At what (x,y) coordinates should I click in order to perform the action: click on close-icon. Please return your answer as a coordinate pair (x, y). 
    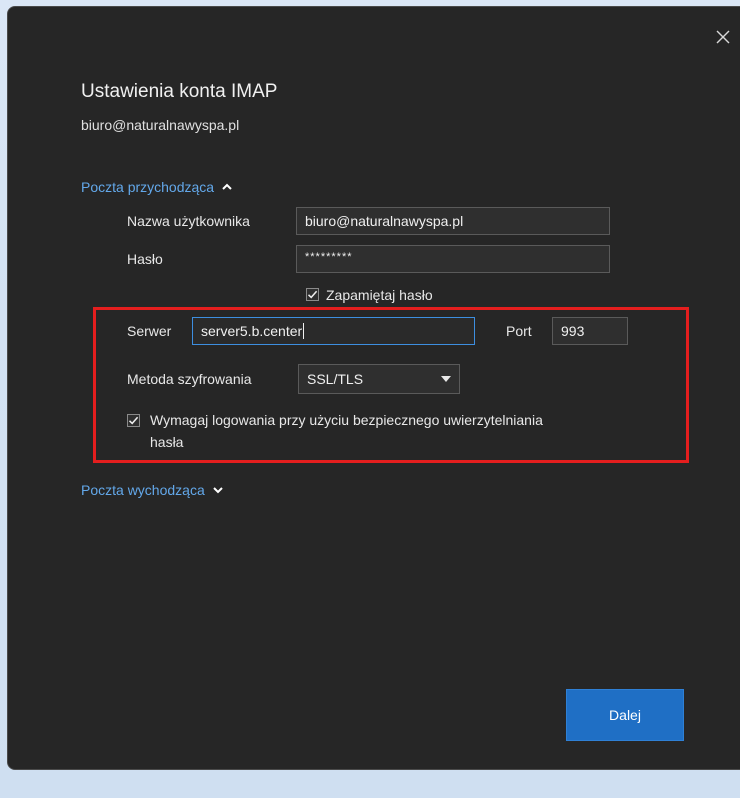
    Looking at the image, I should click on (723, 37).